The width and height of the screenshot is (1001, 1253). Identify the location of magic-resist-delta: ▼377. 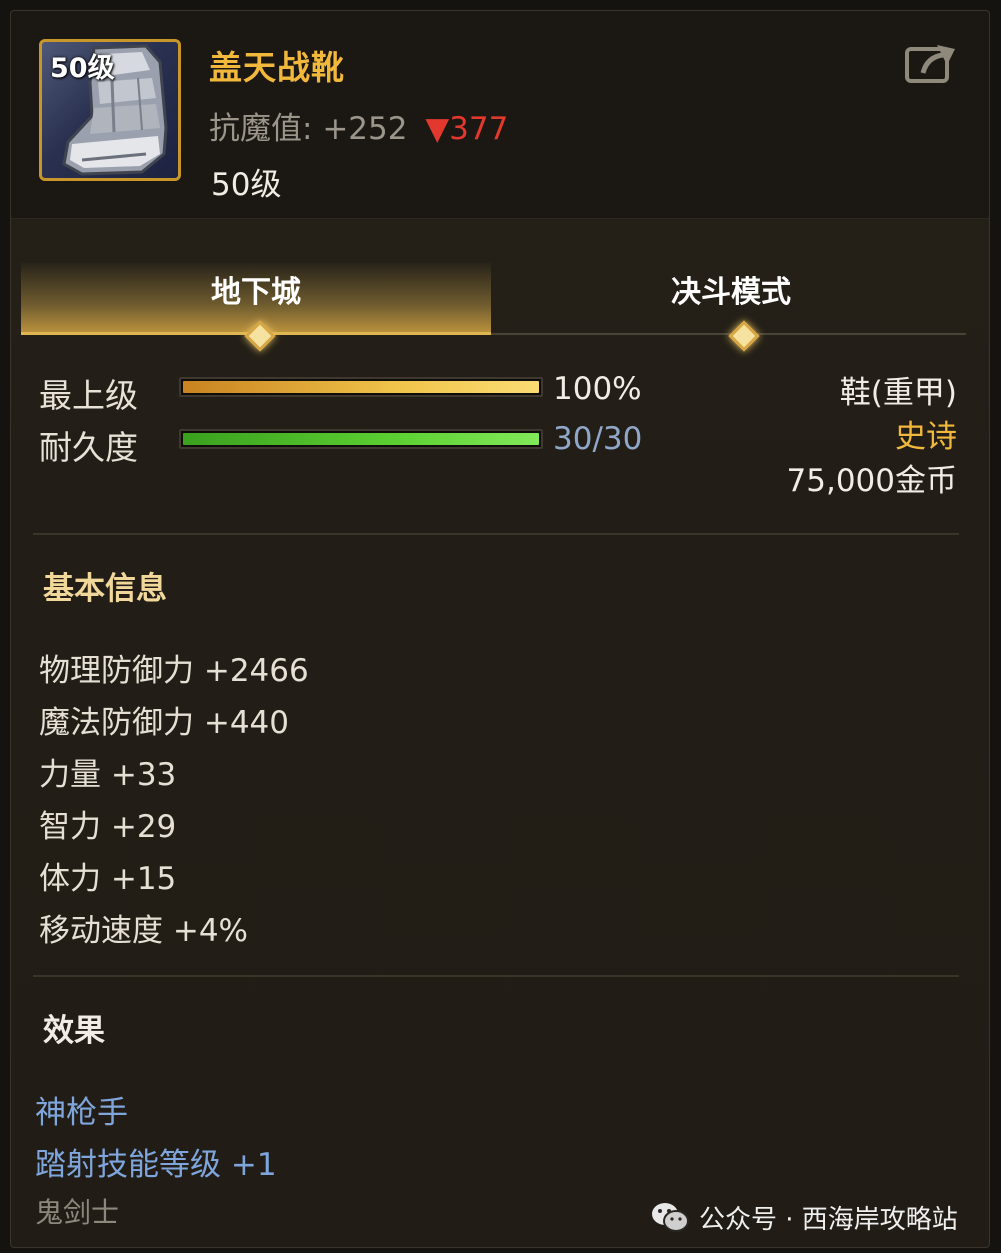
(467, 129).